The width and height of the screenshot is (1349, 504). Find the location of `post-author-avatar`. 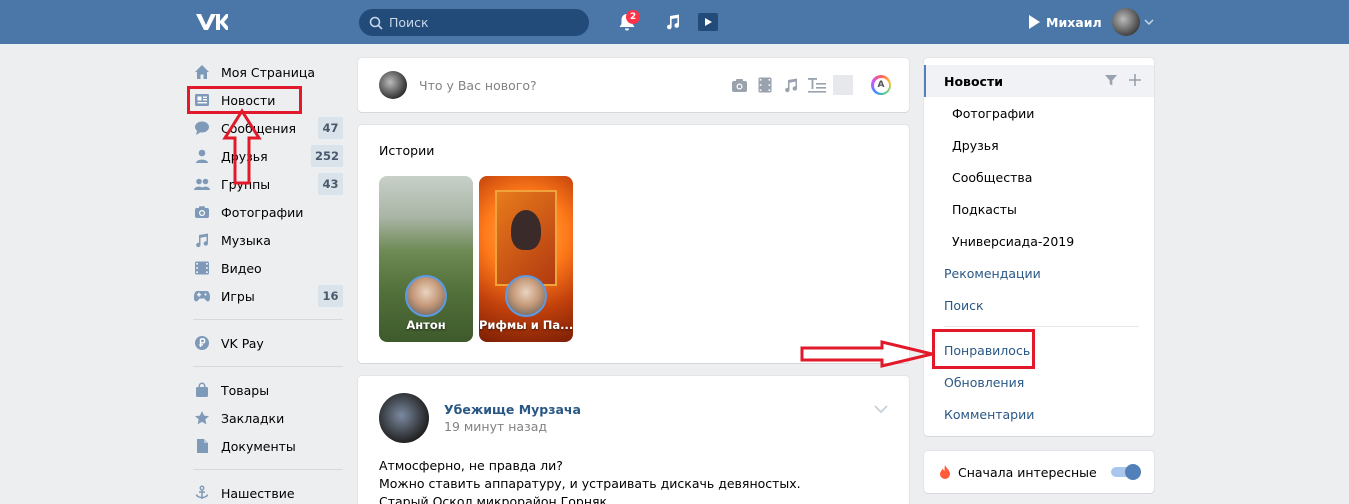

post-author-avatar is located at coordinates (404, 418).